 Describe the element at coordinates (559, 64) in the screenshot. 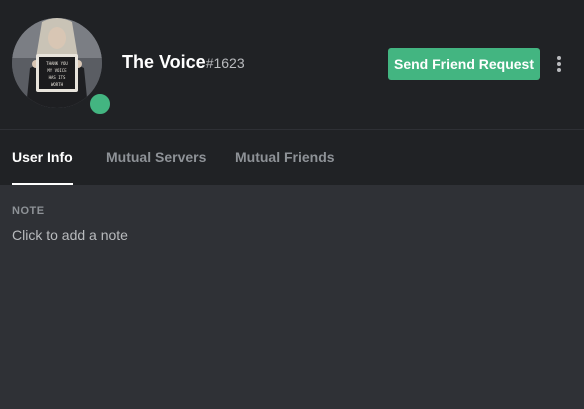

I see `more-vertical-icon` at that location.